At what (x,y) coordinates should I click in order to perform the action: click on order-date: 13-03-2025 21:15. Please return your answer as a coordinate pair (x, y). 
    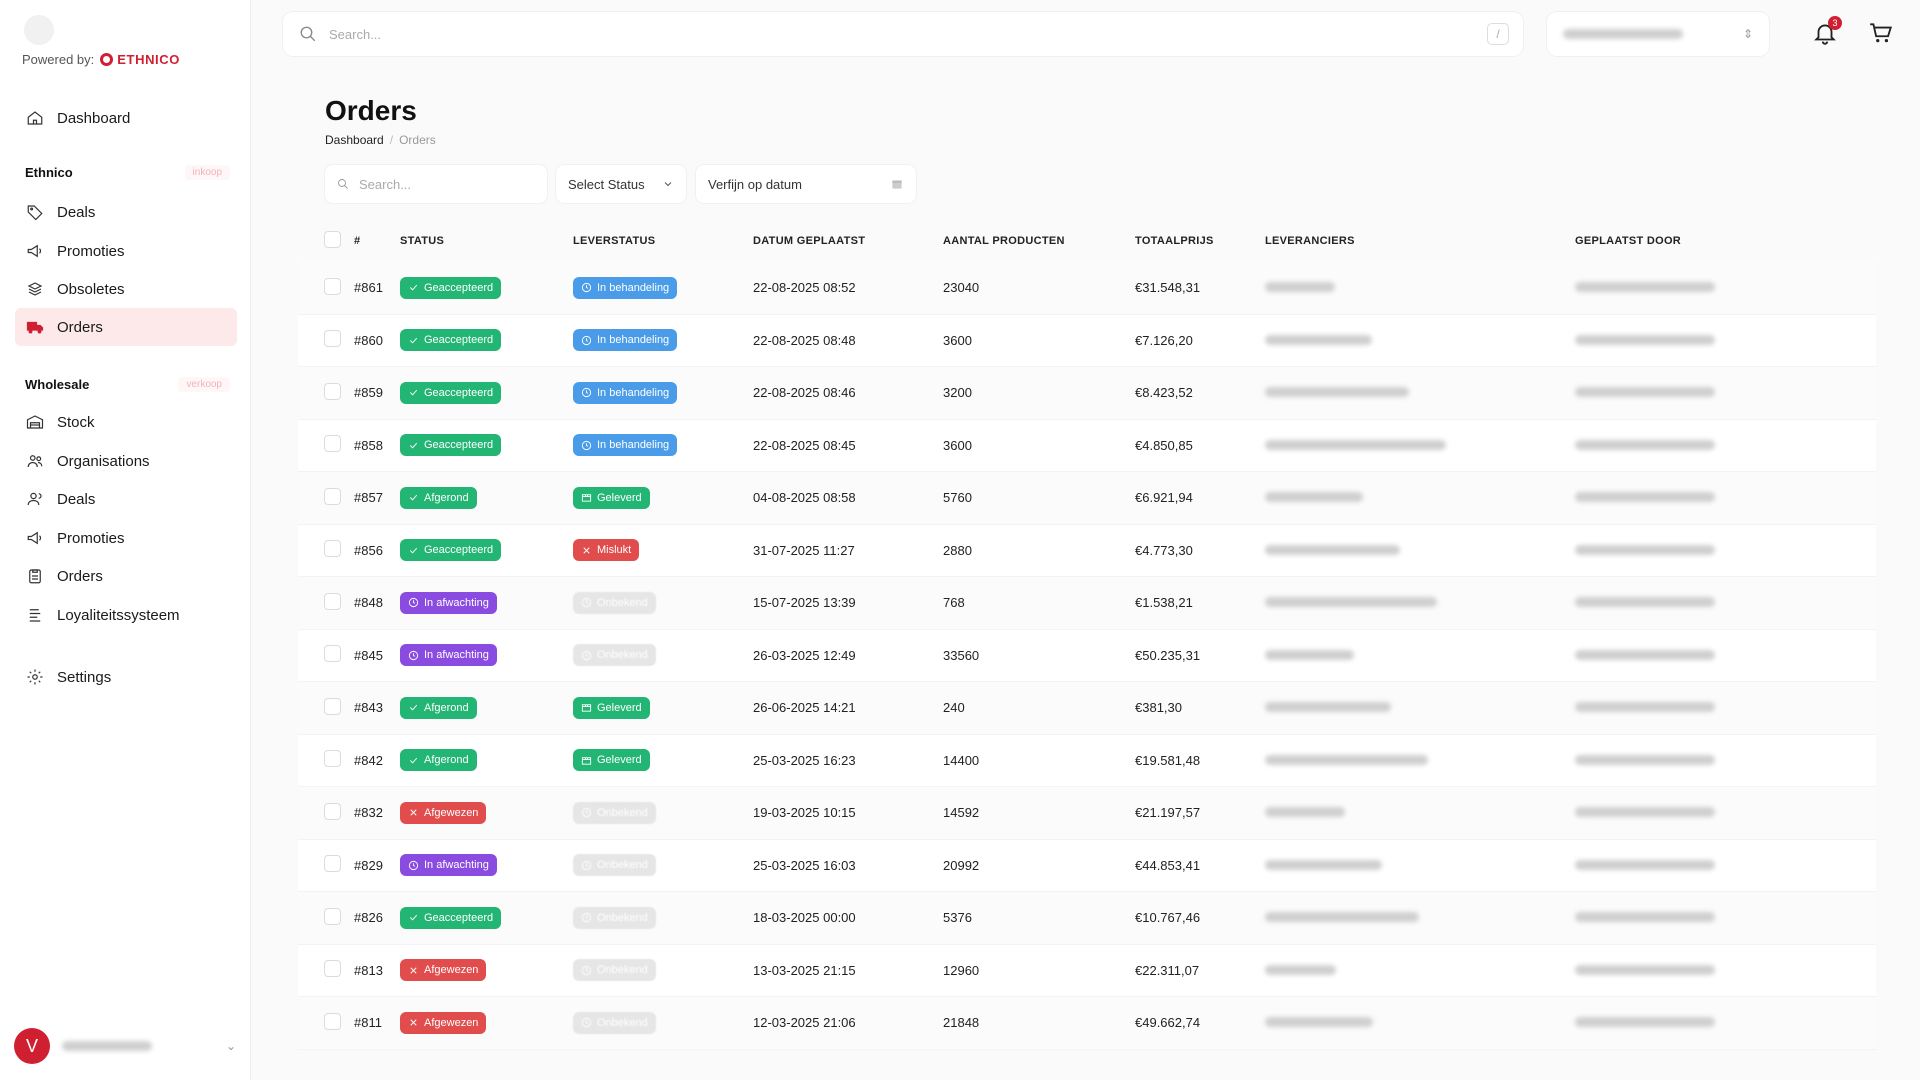
    Looking at the image, I should click on (804, 970).